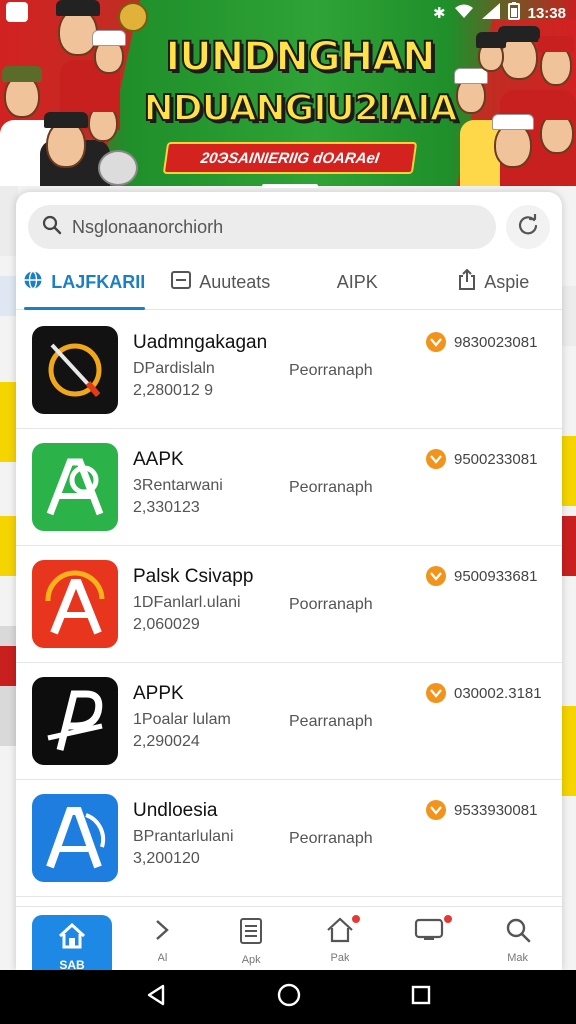 Image resolution: width=576 pixels, height=1024 pixels. What do you see at coordinates (156, 997) in the screenshot?
I see `back-icon` at bounding box center [156, 997].